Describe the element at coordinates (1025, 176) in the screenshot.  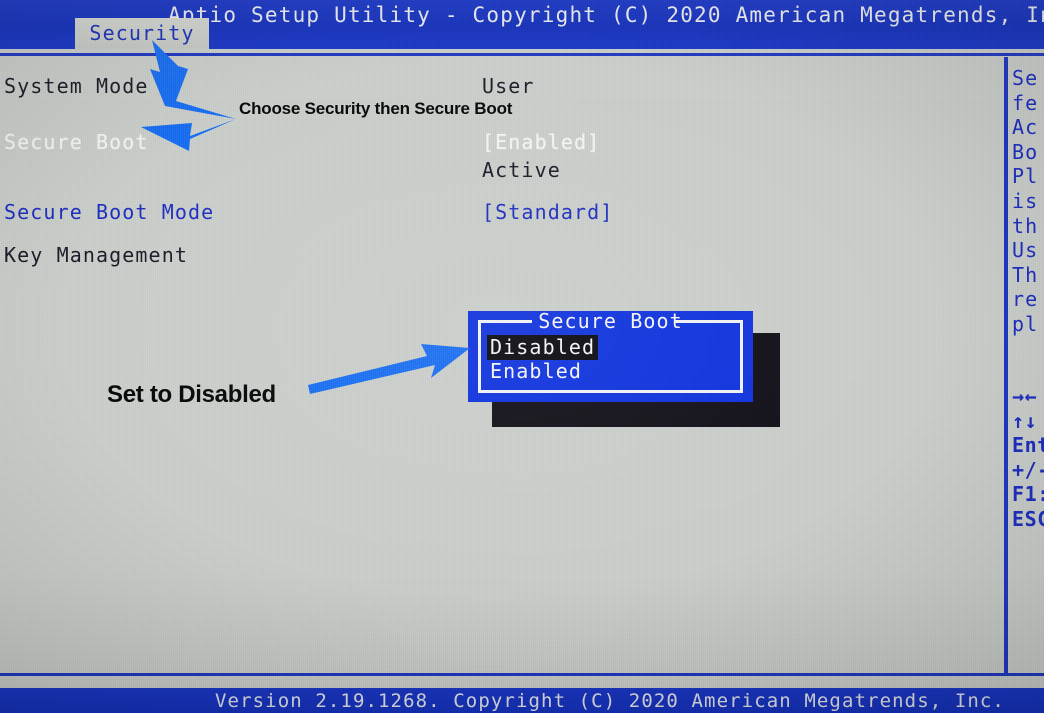
I see `help-line: Pl` at that location.